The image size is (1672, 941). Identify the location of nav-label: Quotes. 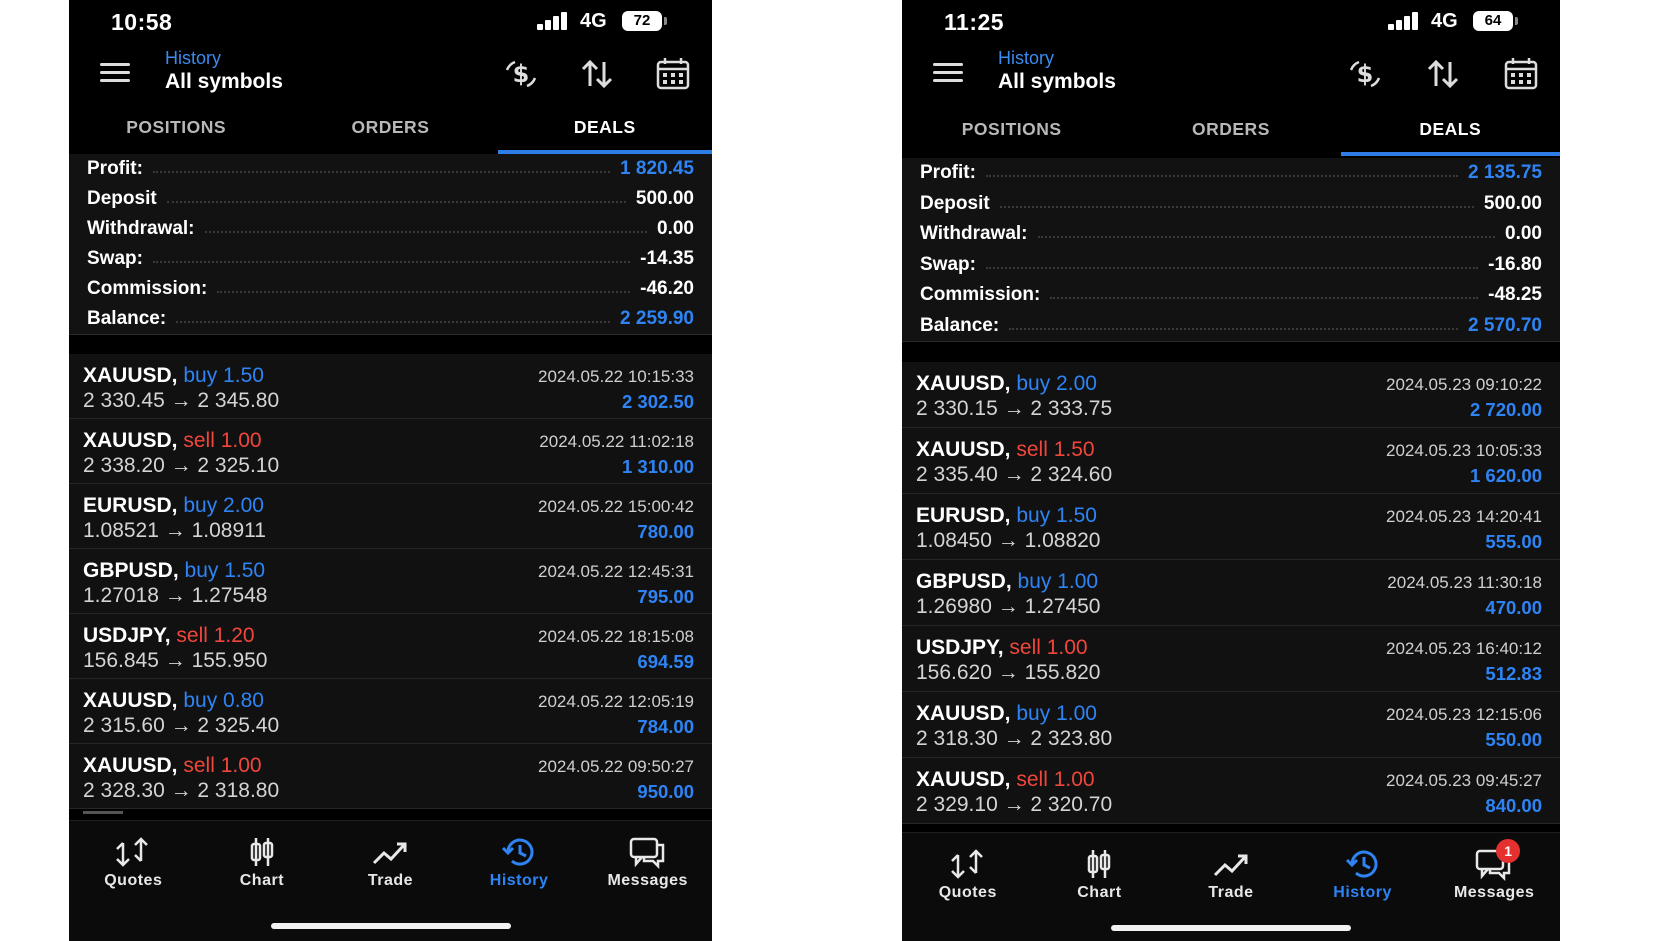
(967, 892).